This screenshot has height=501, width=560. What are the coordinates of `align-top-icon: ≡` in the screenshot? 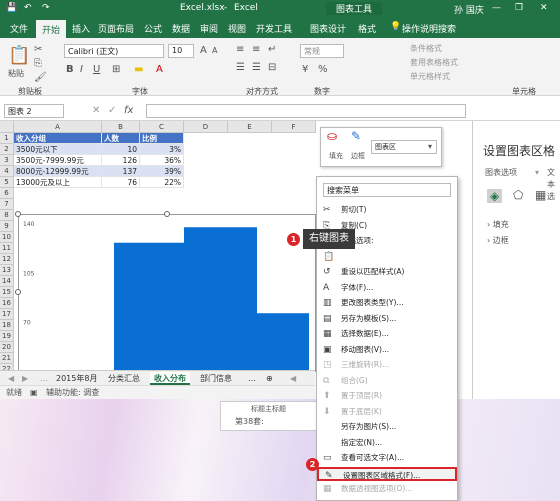 It's located at (240, 50).